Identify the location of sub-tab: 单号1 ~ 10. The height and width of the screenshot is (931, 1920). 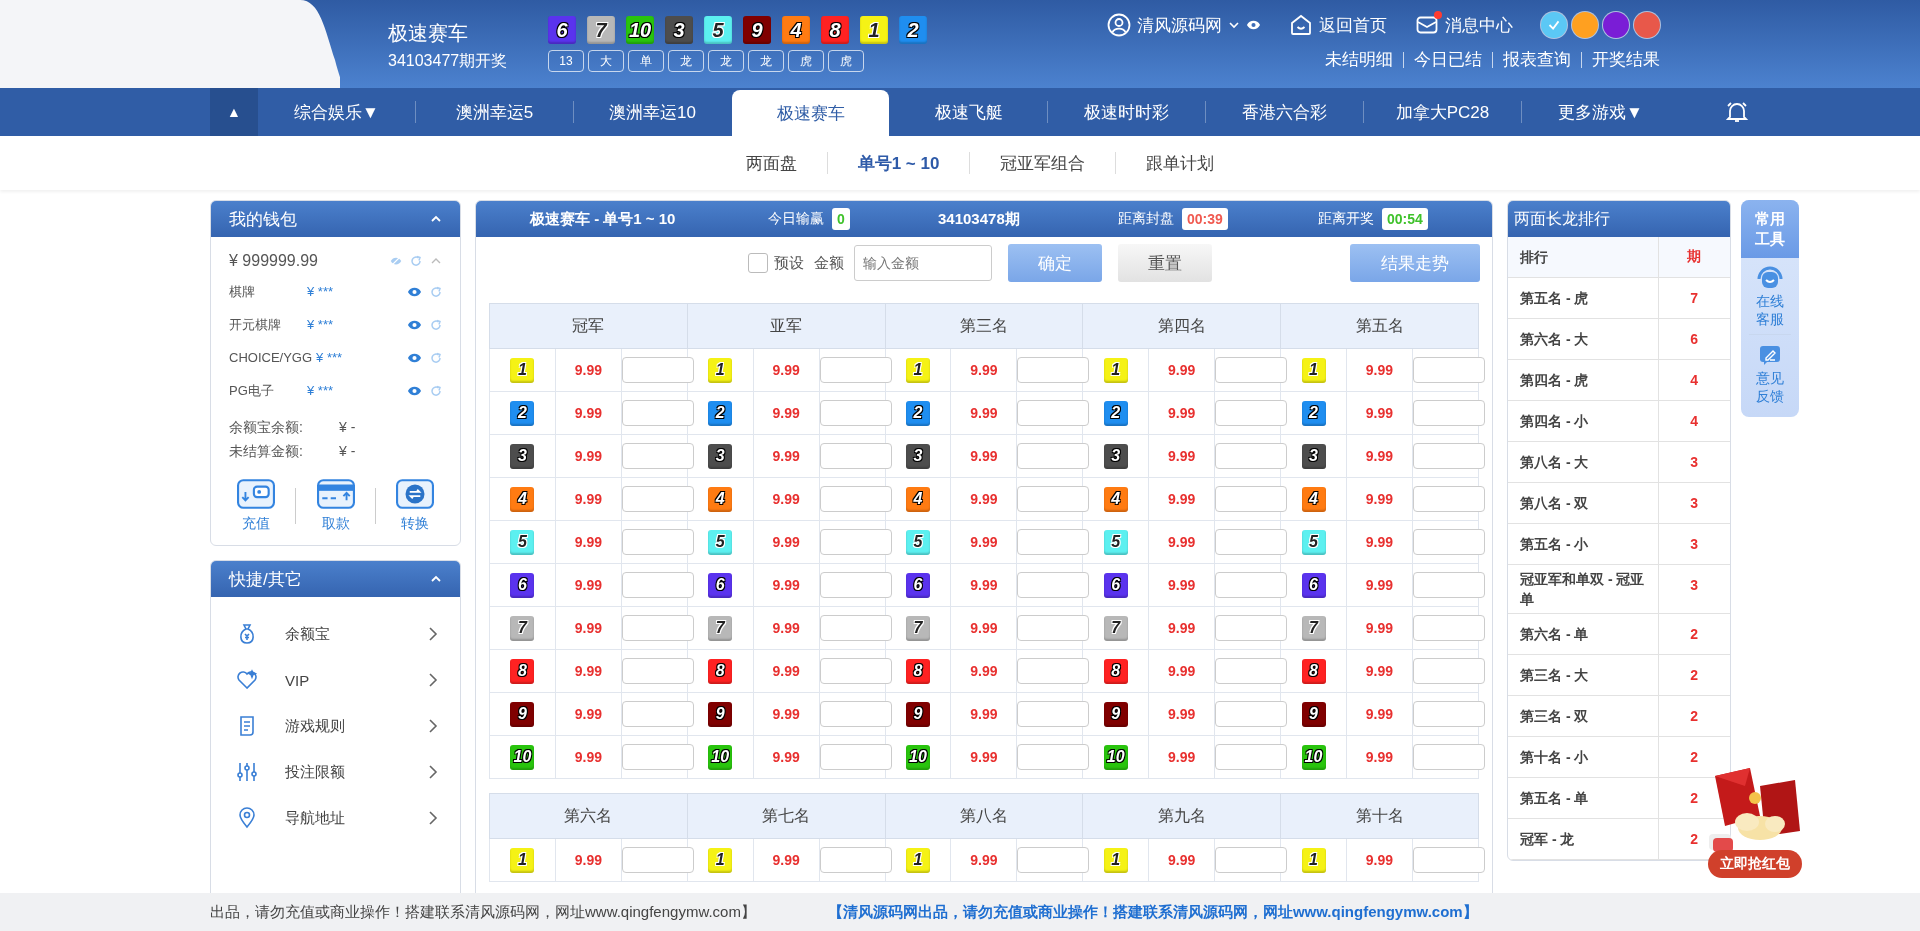
(898, 163).